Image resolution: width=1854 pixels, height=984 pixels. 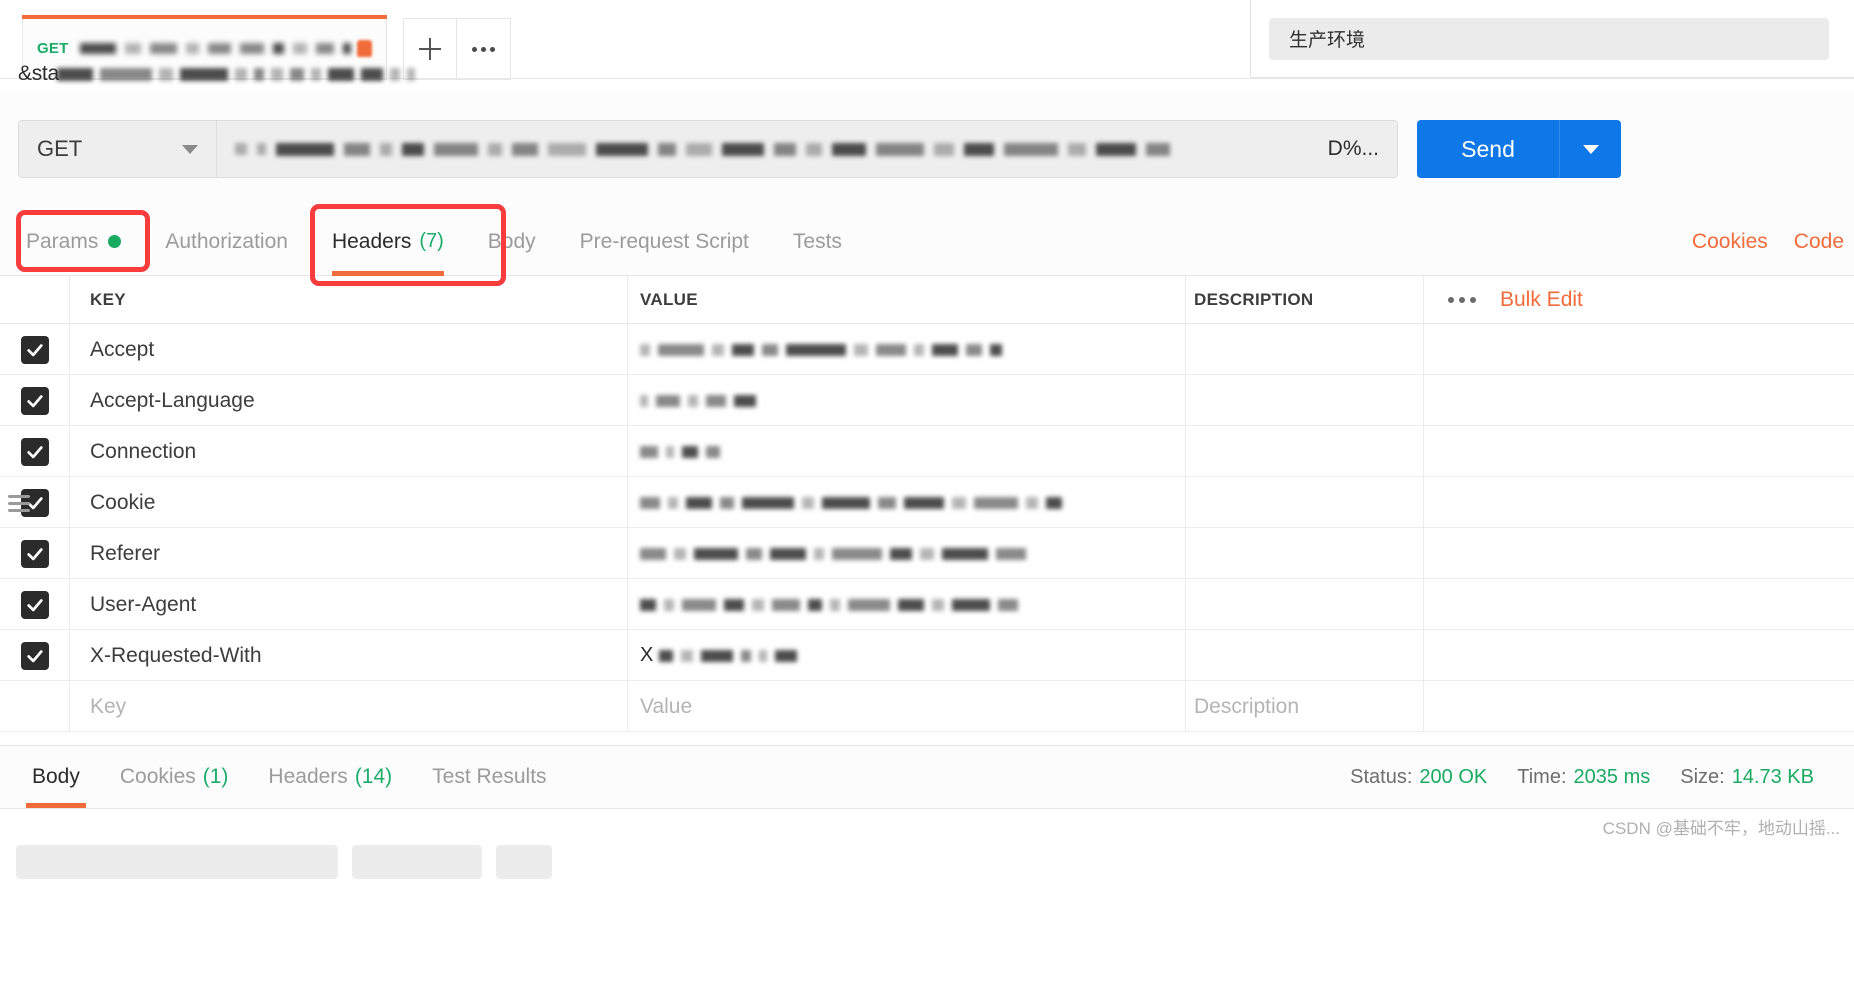 I want to click on table-row: X-Requested-With X, so click(x=927, y=655).